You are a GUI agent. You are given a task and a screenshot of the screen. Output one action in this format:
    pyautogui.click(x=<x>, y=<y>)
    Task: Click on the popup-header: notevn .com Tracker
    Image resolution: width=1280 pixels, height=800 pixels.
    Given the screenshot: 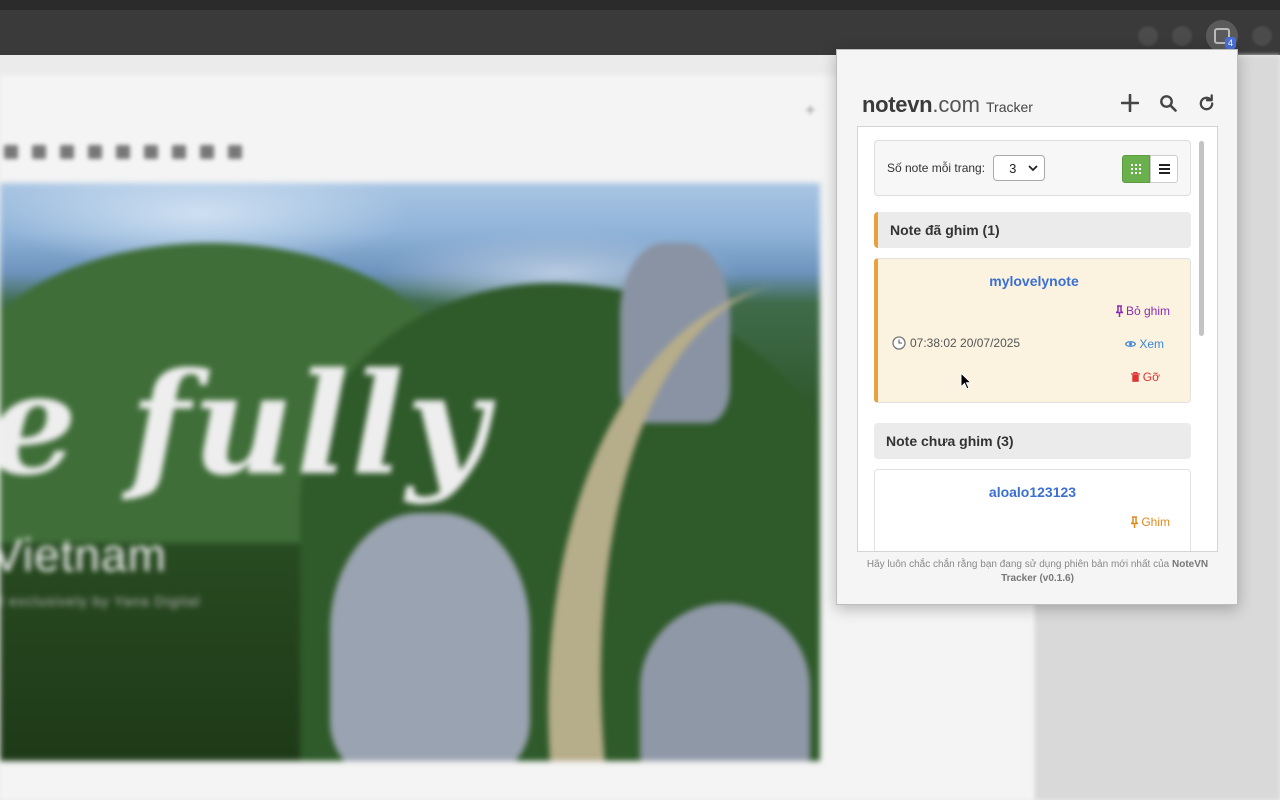 What is the action you would take?
    pyautogui.click(x=1039, y=105)
    